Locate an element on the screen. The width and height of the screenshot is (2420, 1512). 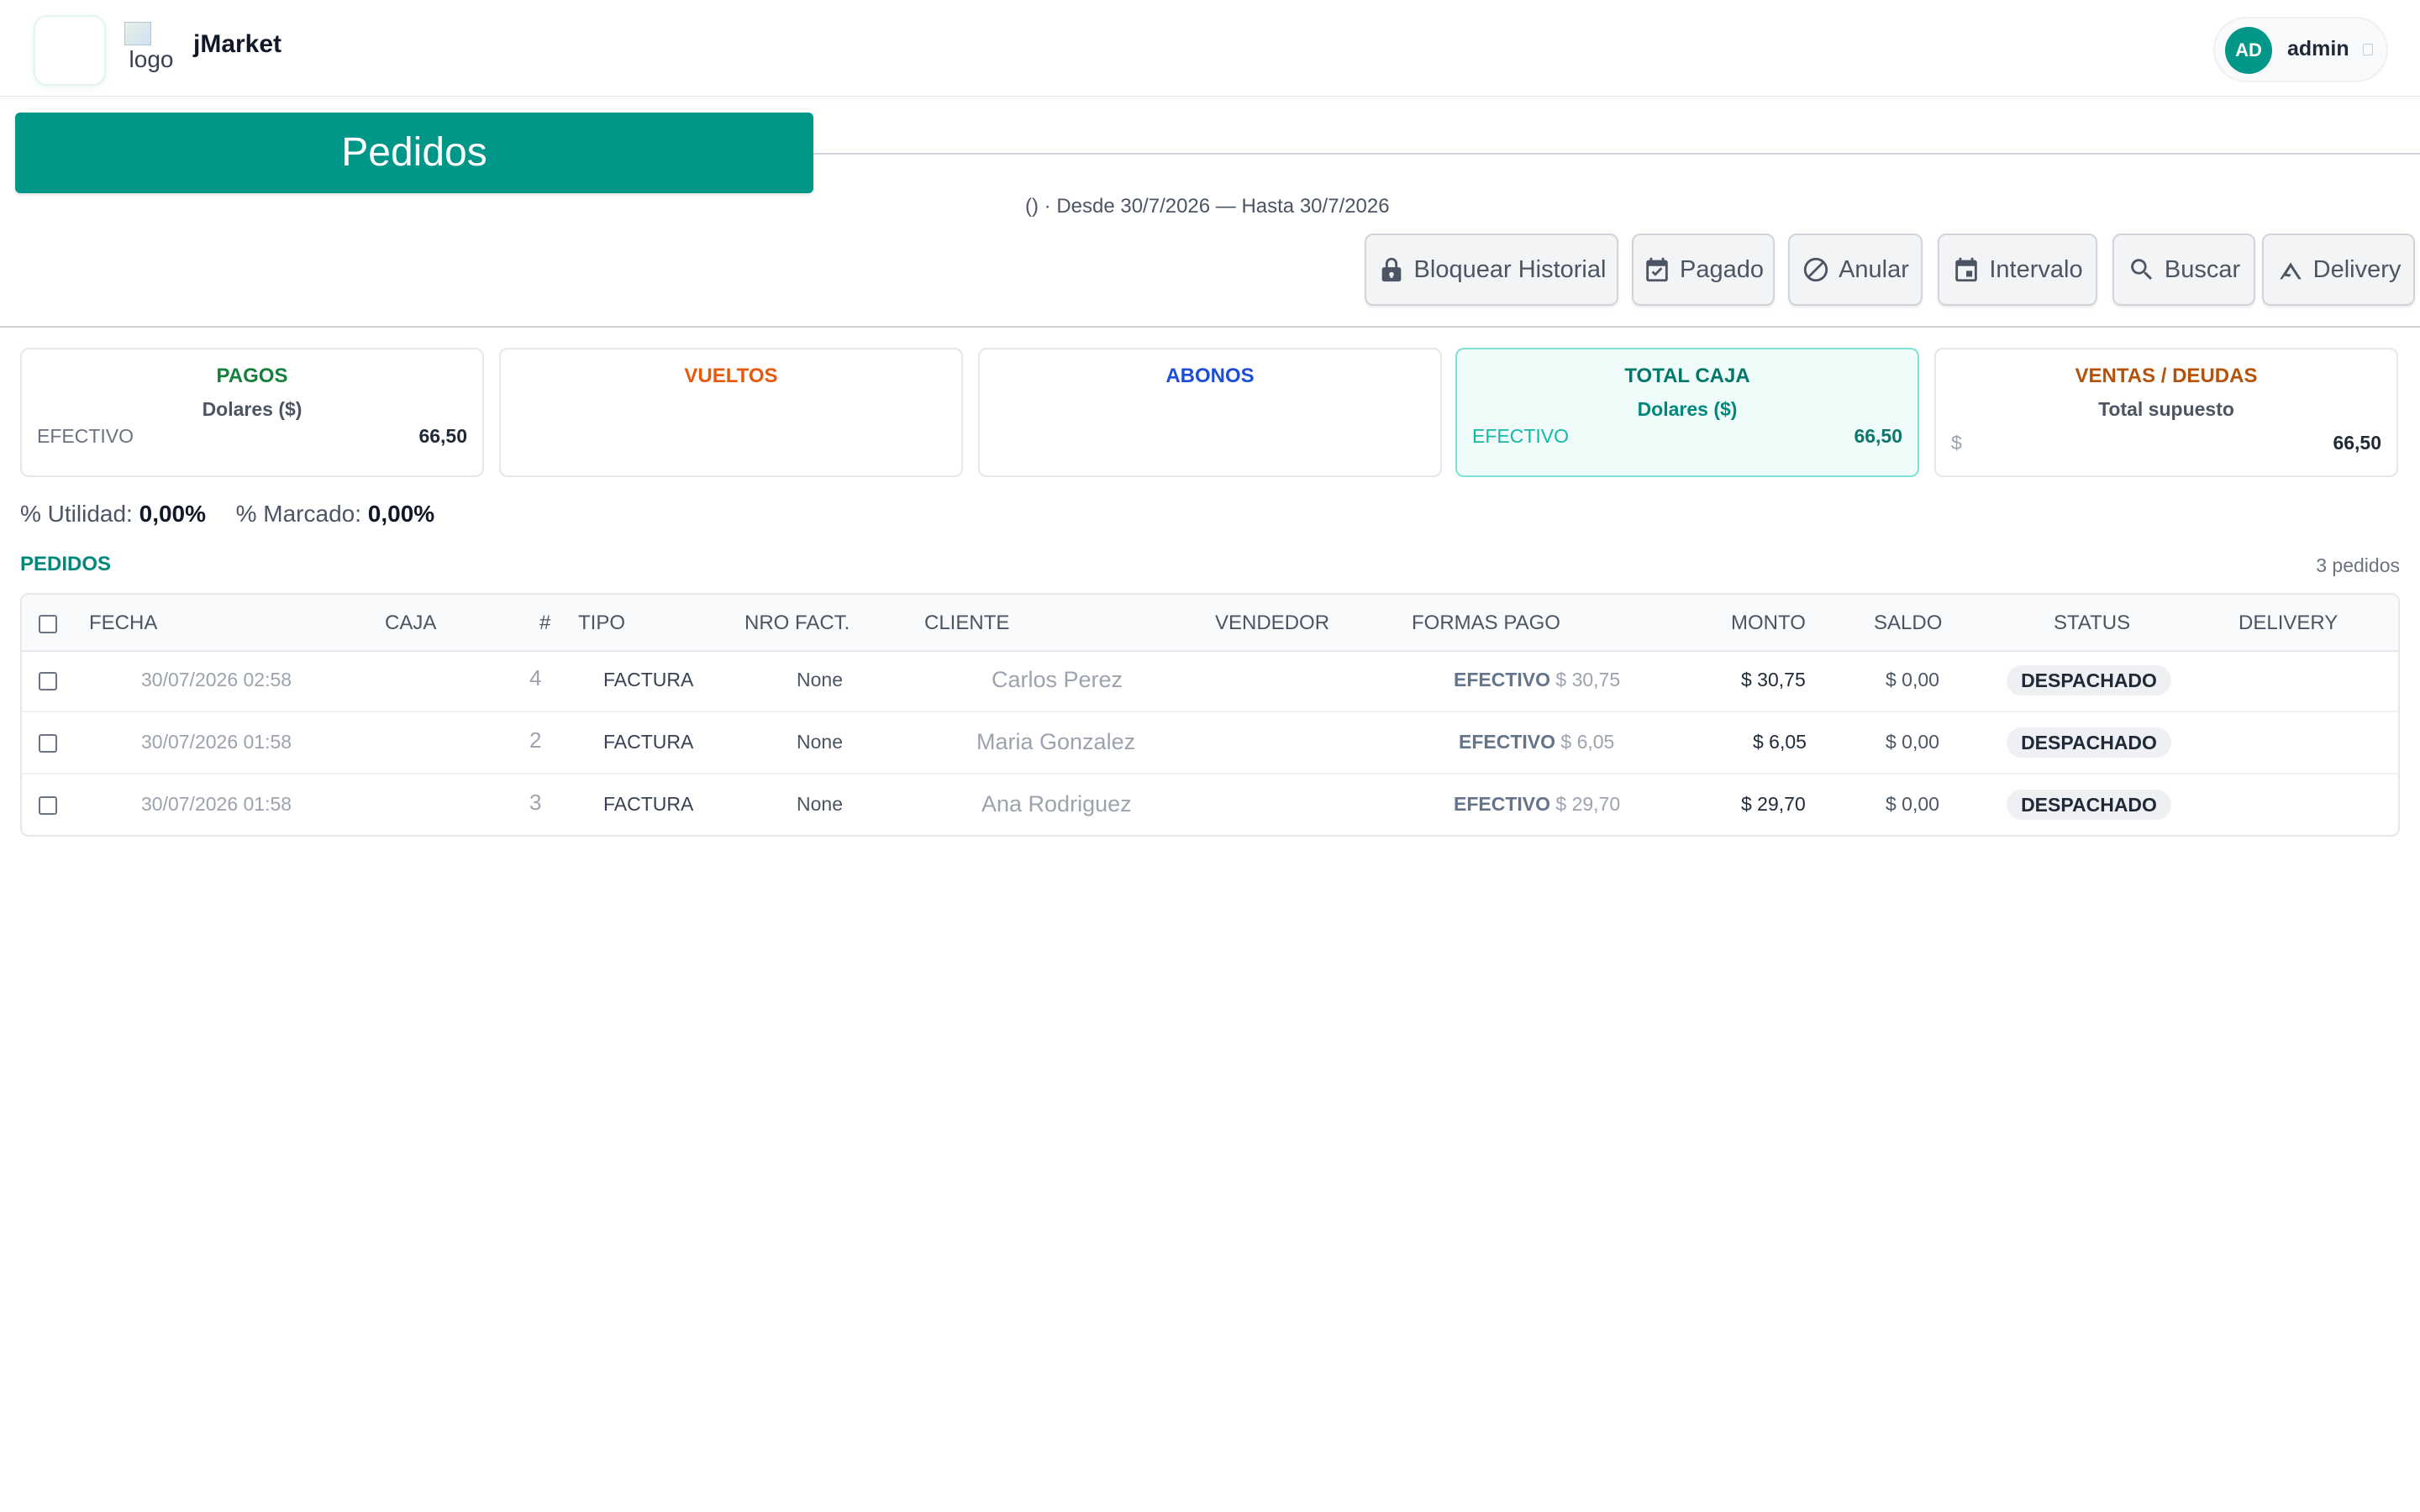
marcado-label: % Marcado: is located at coordinates (298, 514).